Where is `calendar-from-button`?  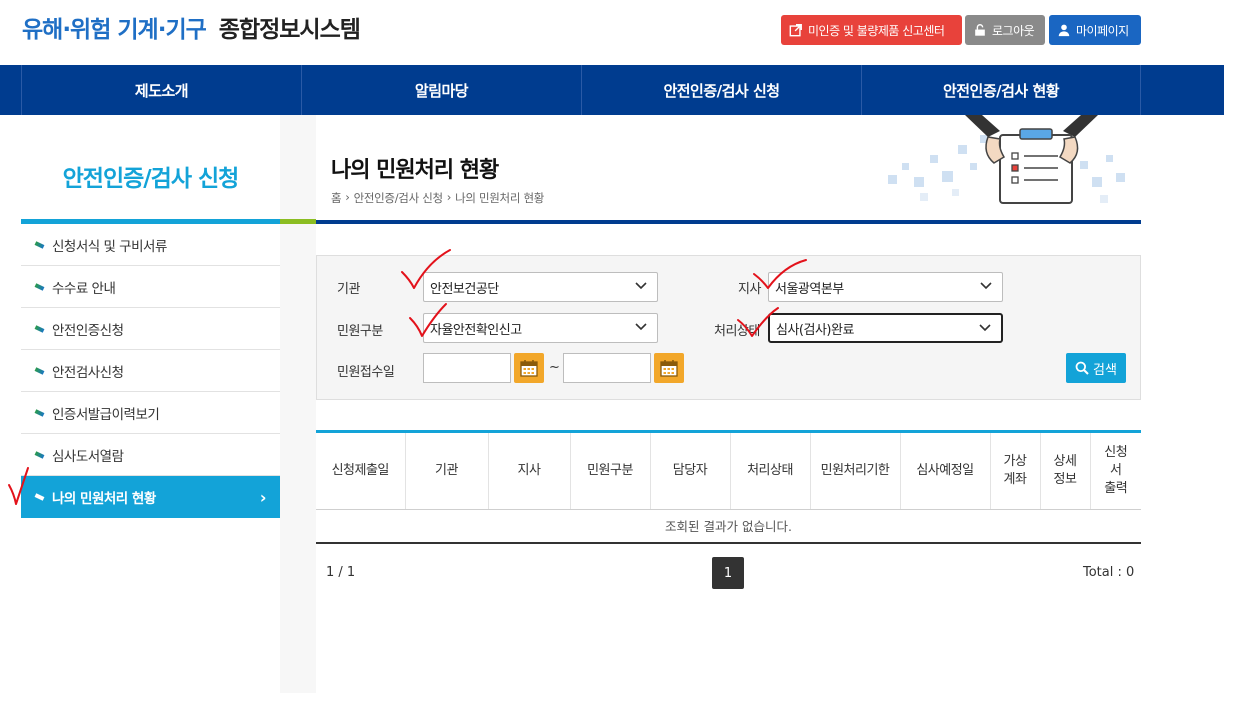 calendar-from-button is located at coordinates (529, 368).